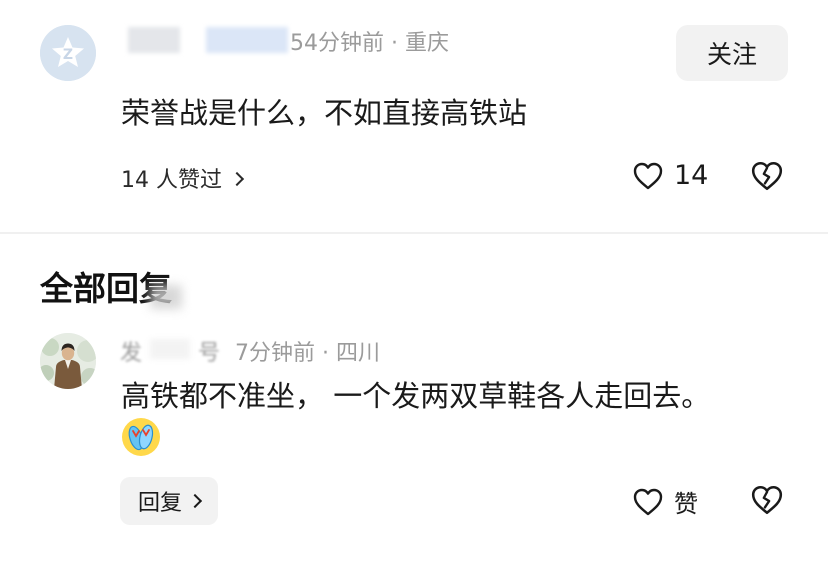 Image resolution: width=828 pixels, height=585 pixels. I want to click on section-divider, so click(414, 233).